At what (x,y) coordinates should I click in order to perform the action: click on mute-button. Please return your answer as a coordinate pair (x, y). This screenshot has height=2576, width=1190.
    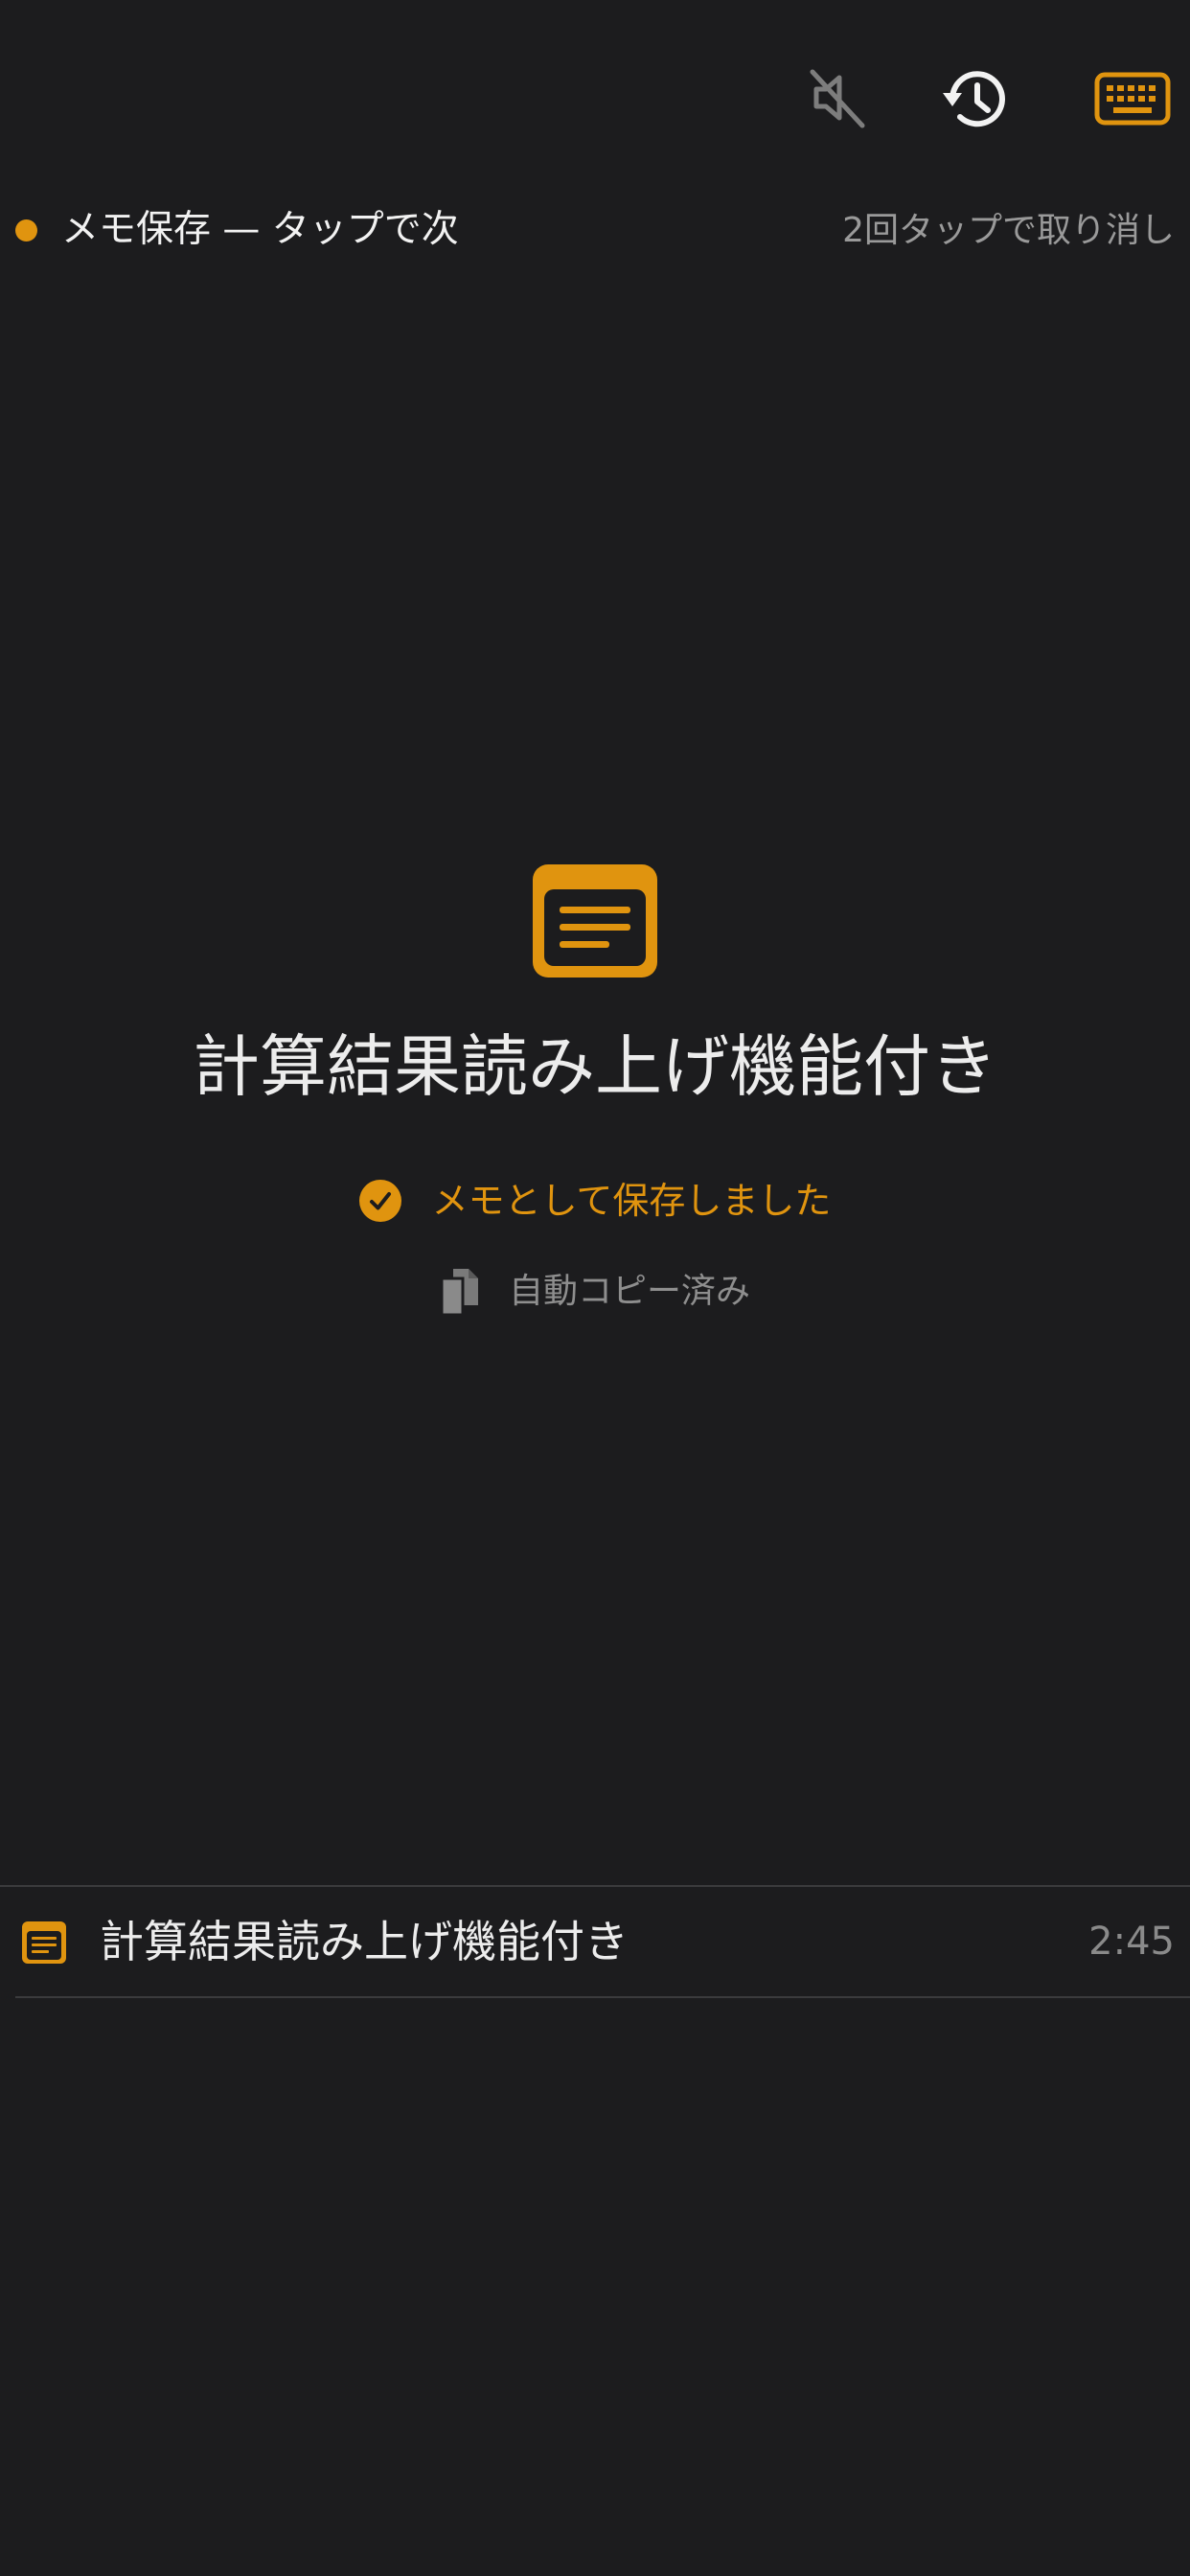
    Looking at the image, I should click on (837, 97).